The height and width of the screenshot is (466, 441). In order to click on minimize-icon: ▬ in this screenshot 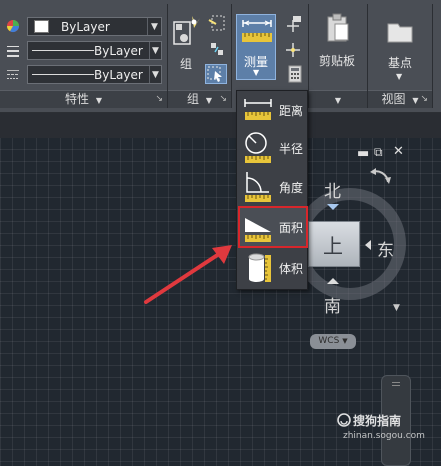, I will do `click(363, 153)`.